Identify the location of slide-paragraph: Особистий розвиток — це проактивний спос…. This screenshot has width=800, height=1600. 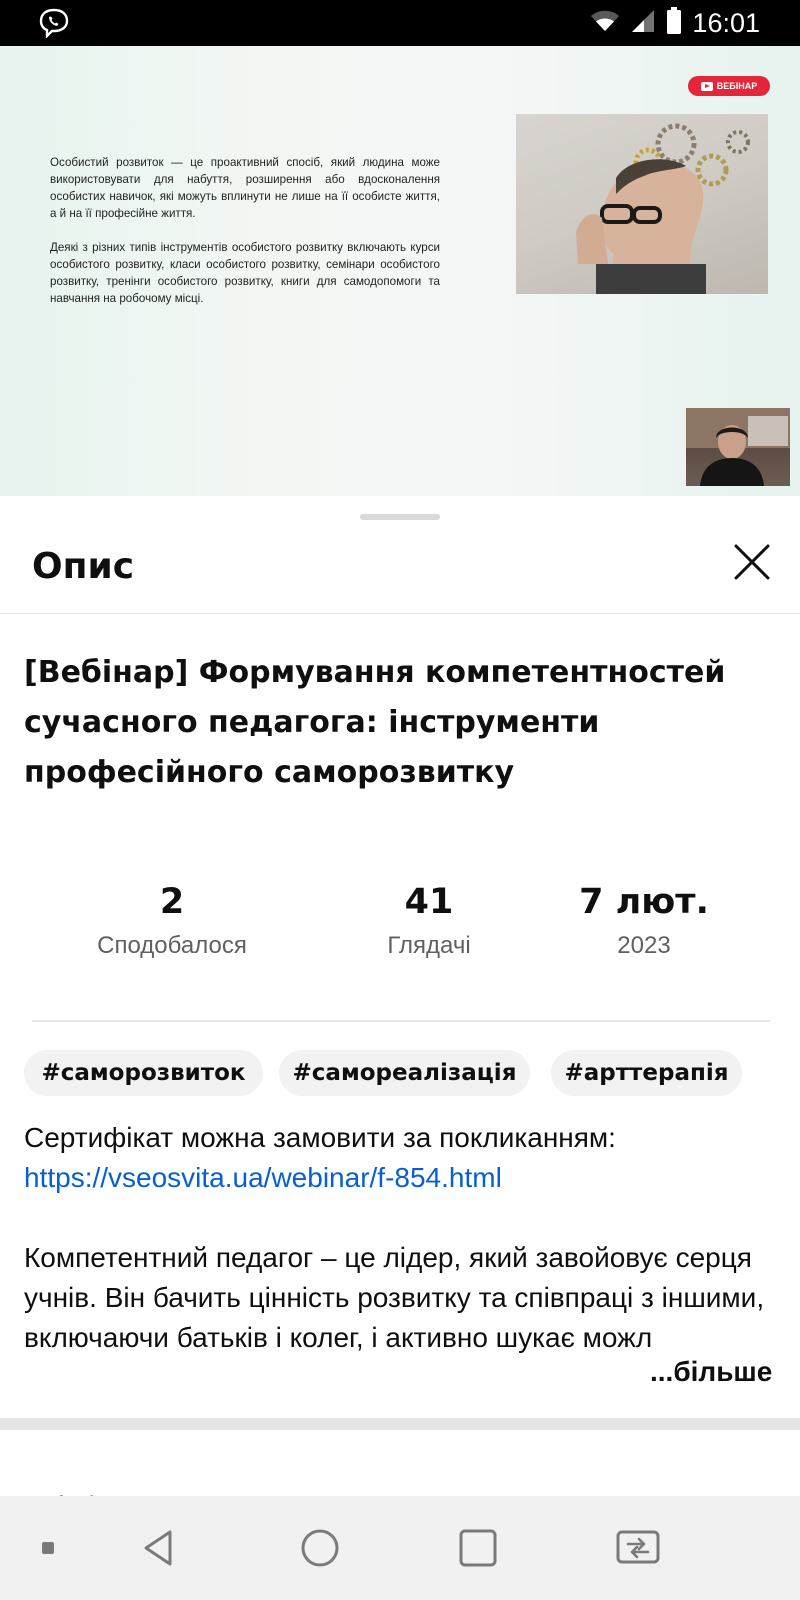
(245, 188).